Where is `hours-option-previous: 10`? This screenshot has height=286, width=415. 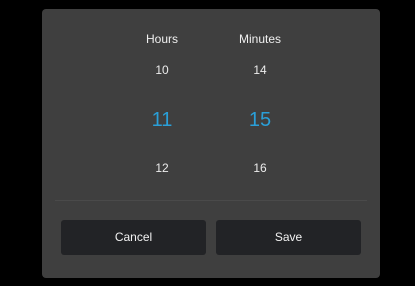 hours-option-previous: 10 is located at coordinates (162, 70).